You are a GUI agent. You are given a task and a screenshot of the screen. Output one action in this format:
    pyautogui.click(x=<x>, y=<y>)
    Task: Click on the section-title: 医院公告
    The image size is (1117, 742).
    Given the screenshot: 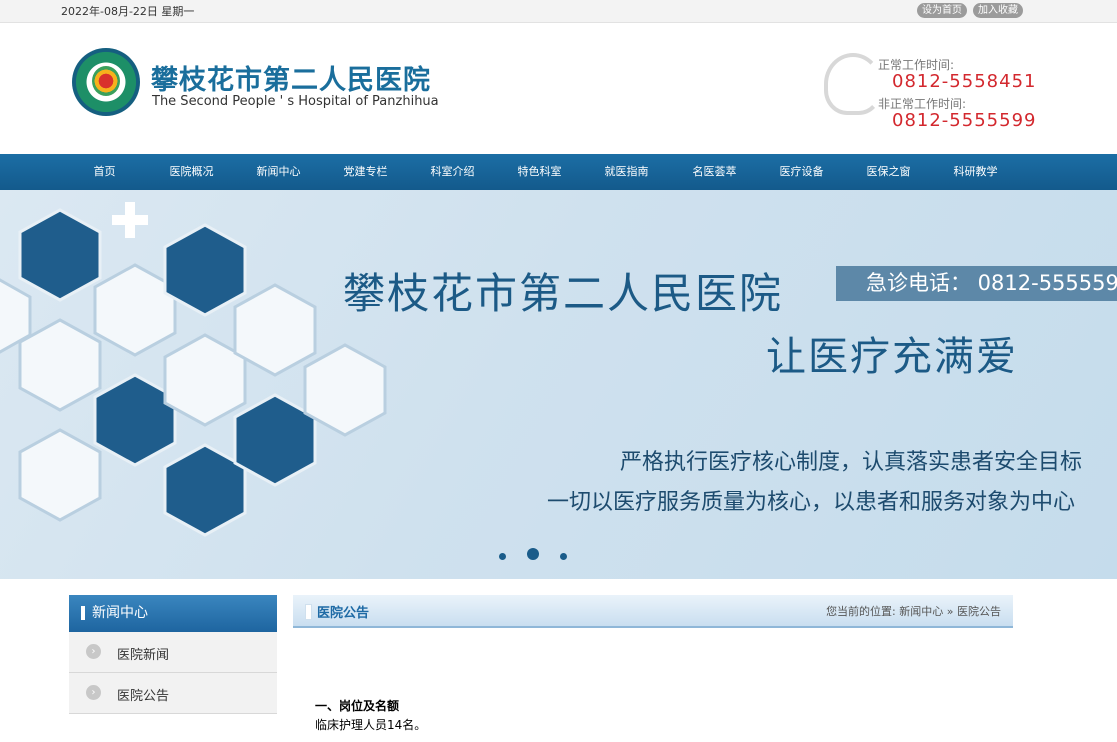 What is the action you would take?
    pyautogui.click(x=343, y=613)
    